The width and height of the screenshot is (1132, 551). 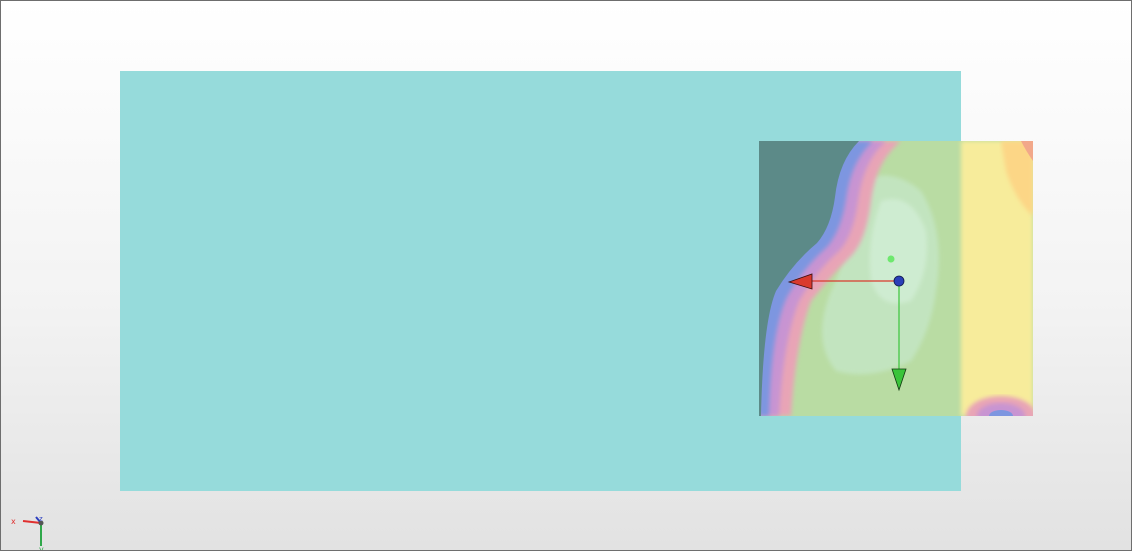 I want to click on x-axis-label: x, so click(x=13, y=521).